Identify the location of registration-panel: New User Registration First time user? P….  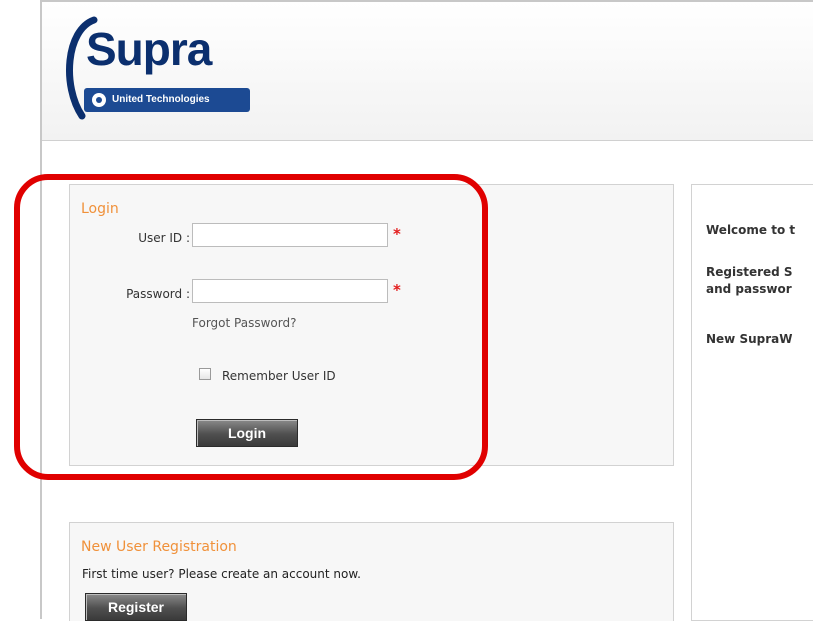
(371, 571).